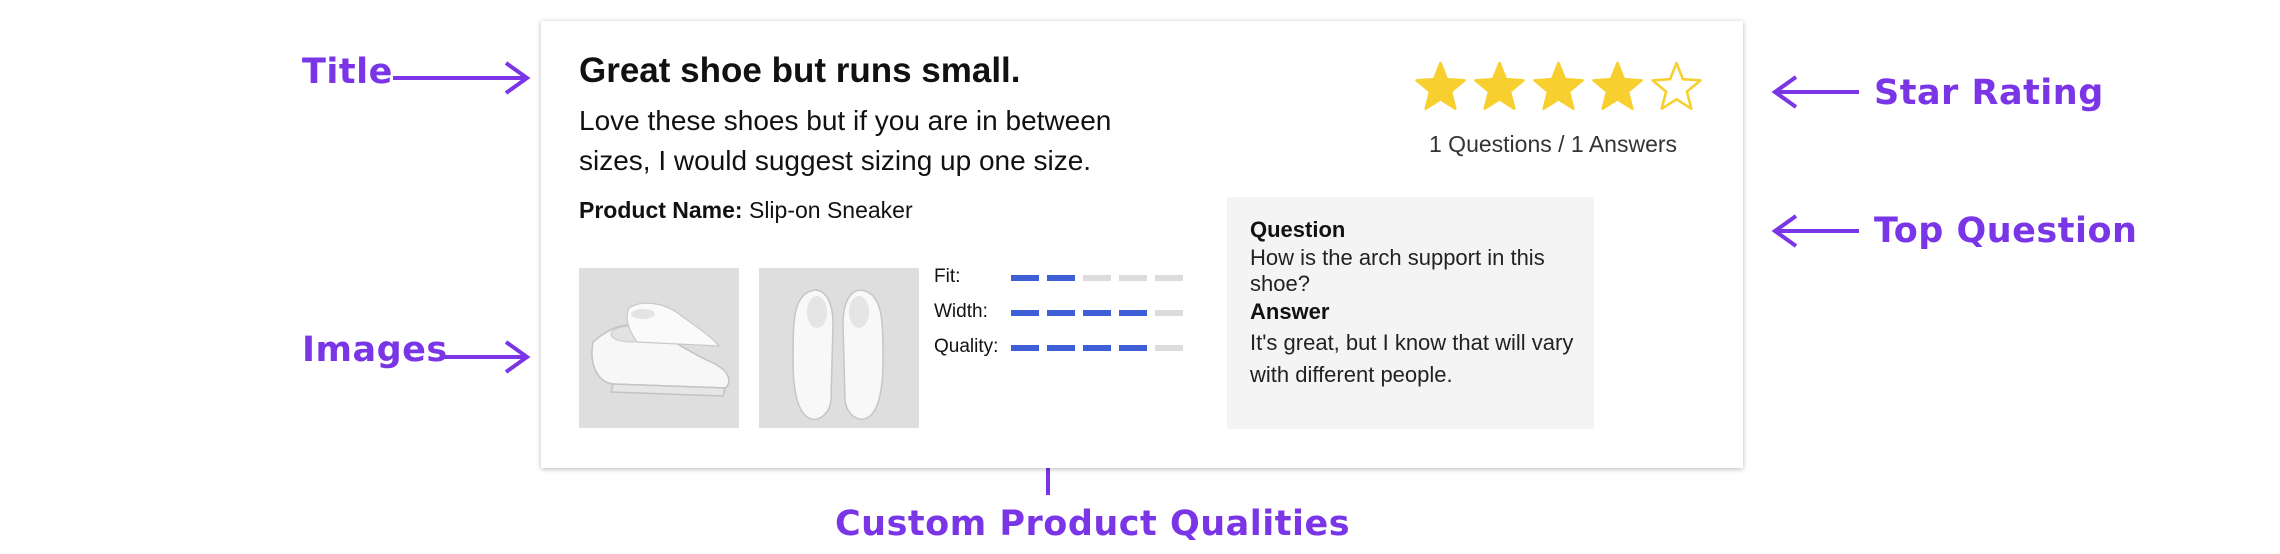  What do you see at coordinates (746, 210) in the screenshot?
I see `product-name: Product Name: Slip-on Sneaker` at bounding box center [746, 210].